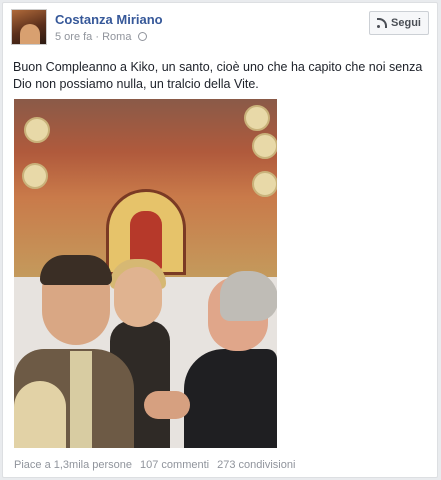  Describe the element at coordinates (382, 22) in the screenshot. I see `rss-icon` at that location.